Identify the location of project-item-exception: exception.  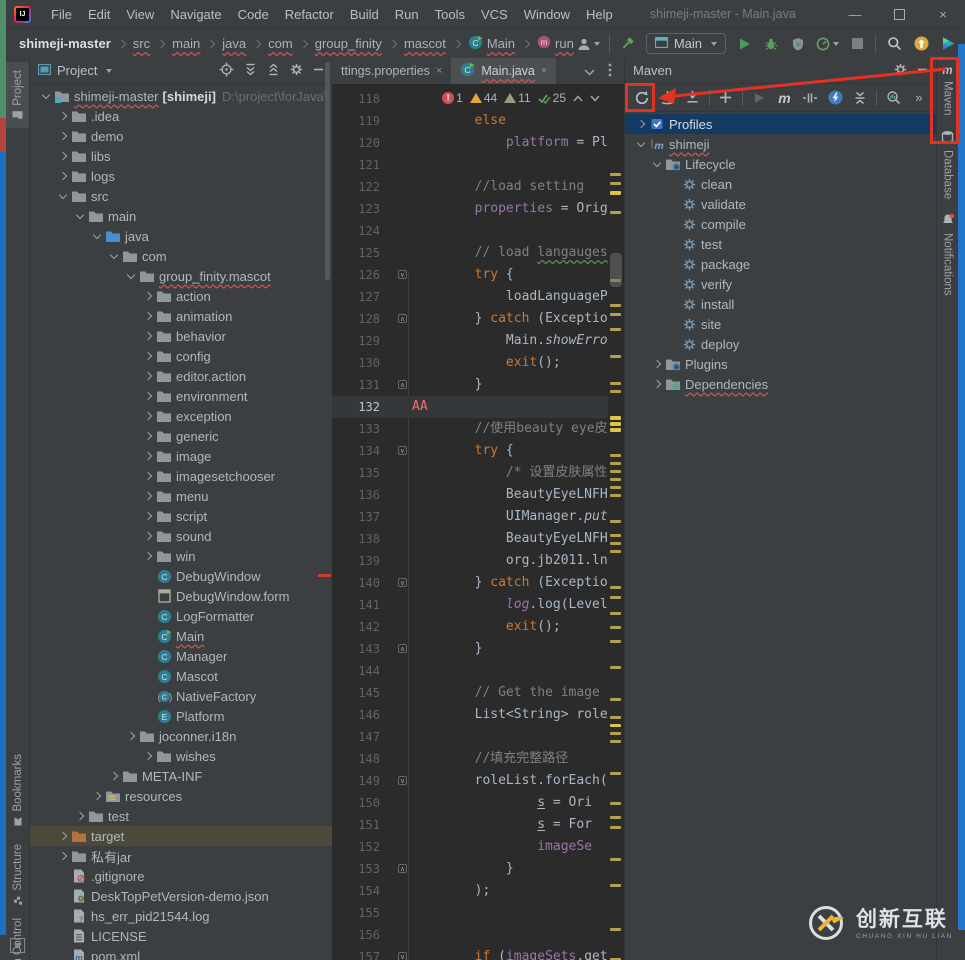
(181, 416).